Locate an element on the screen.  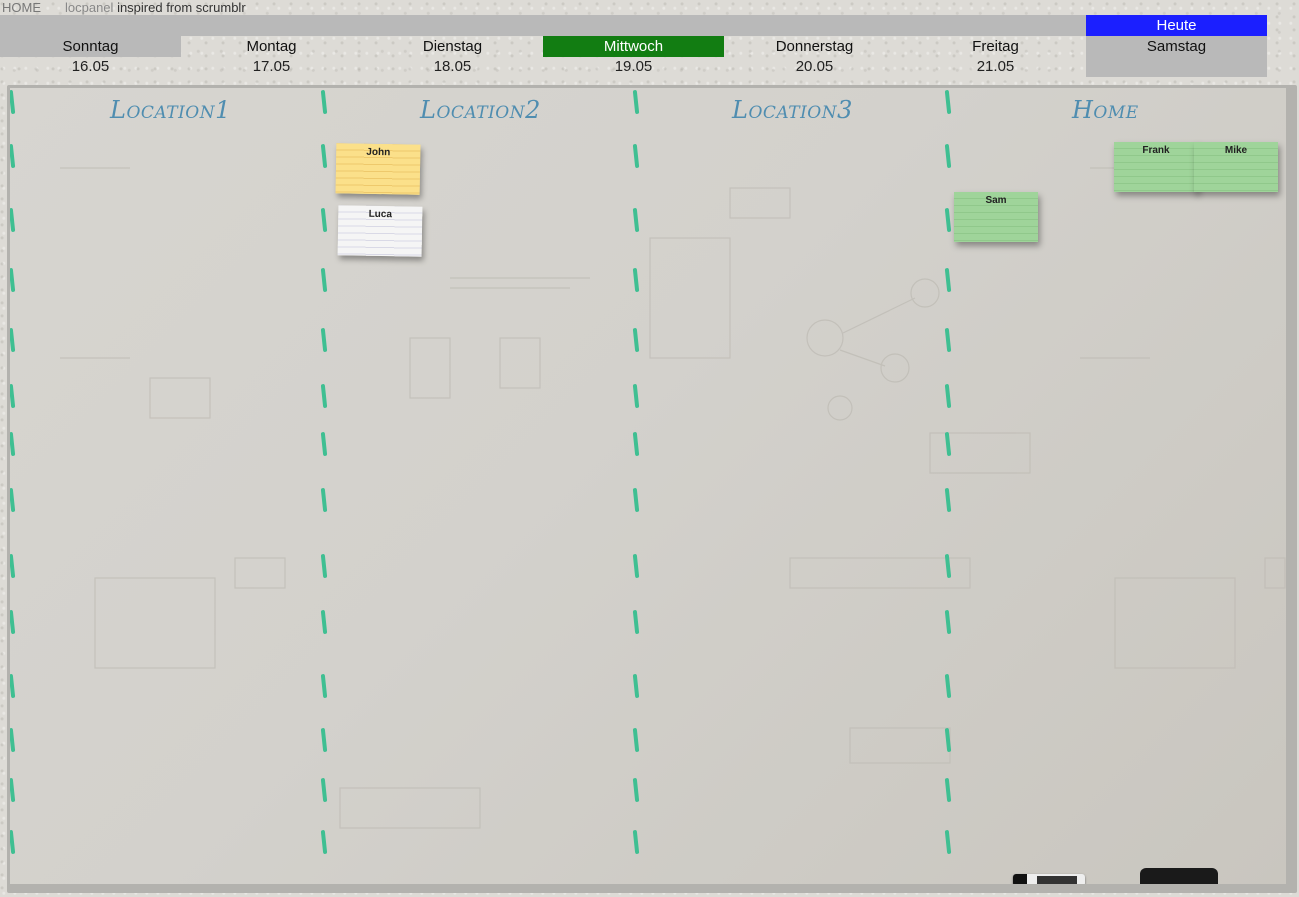
person-card-frank: Frank is located at coordinates (1156, 167).